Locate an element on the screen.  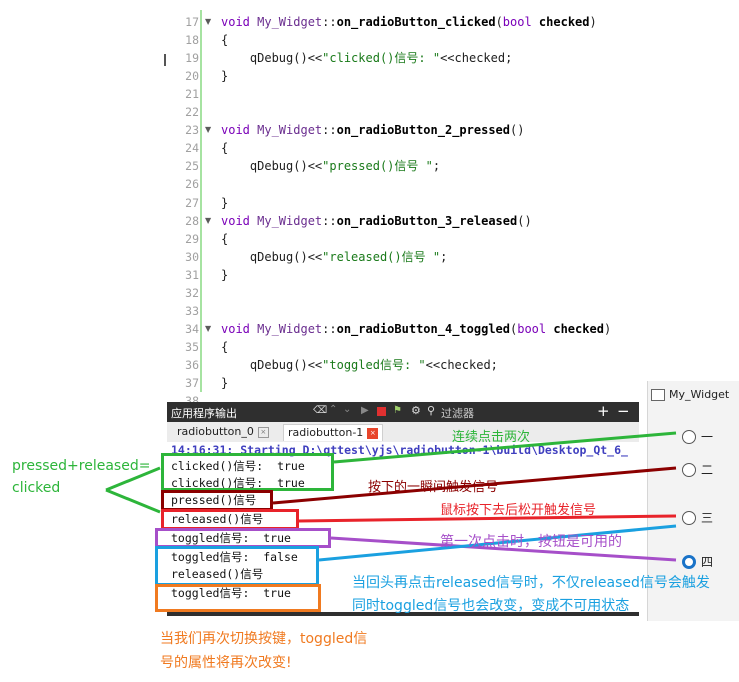
note-click-twice: 连续点击两次 is located at coordinates (491, 437).